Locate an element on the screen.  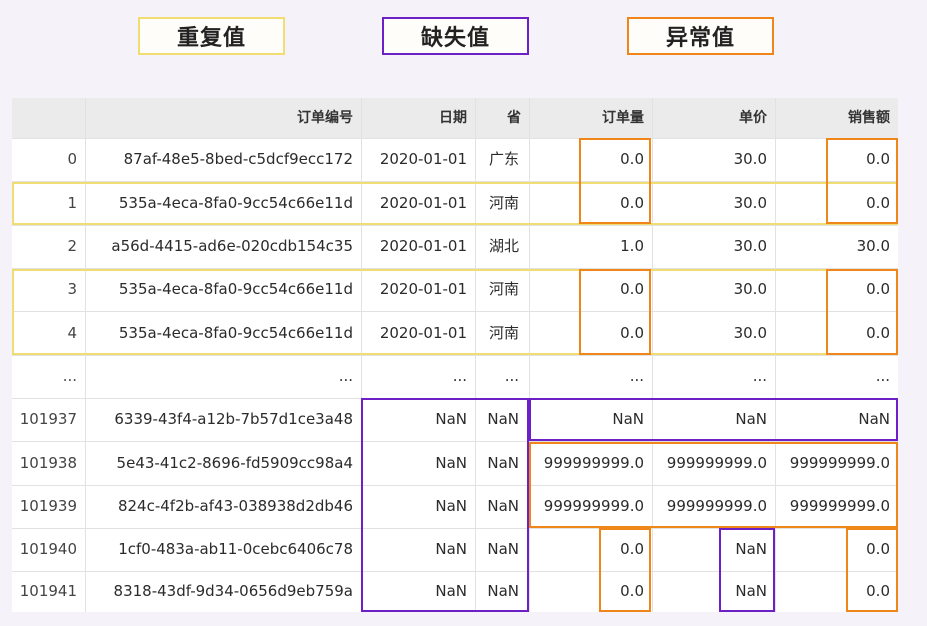
cell-index: 1 is located at coordinates (72, 203).